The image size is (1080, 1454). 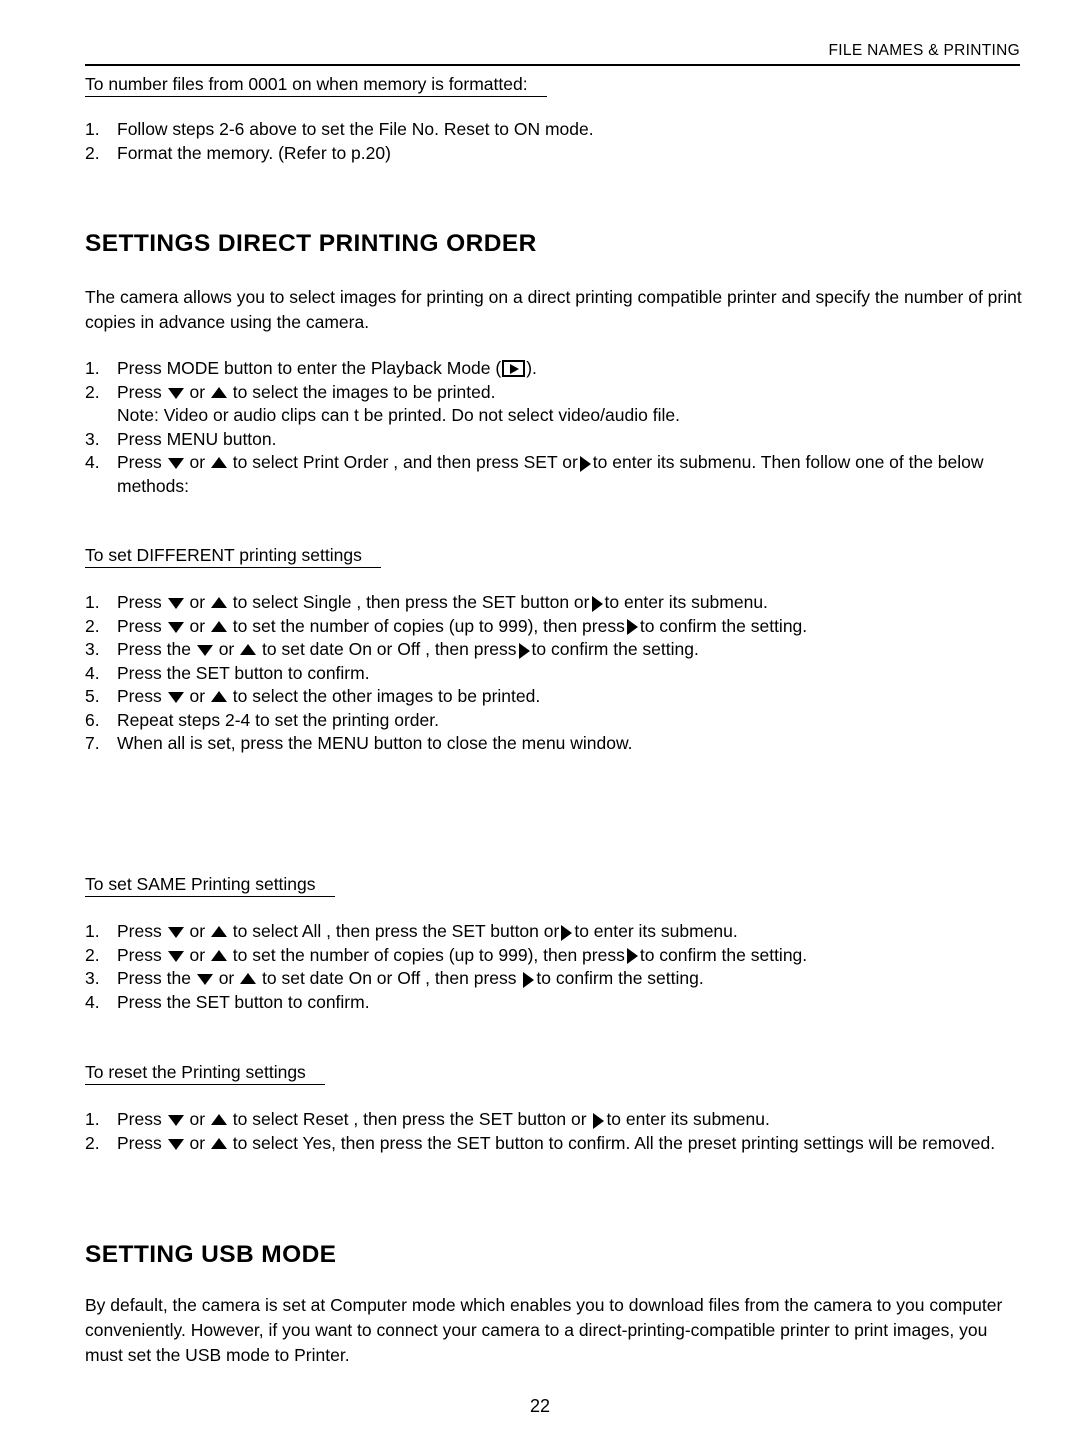 I want to click on reset-subheading-text: To reset the Printing settings, so click(x=195, y=1073).